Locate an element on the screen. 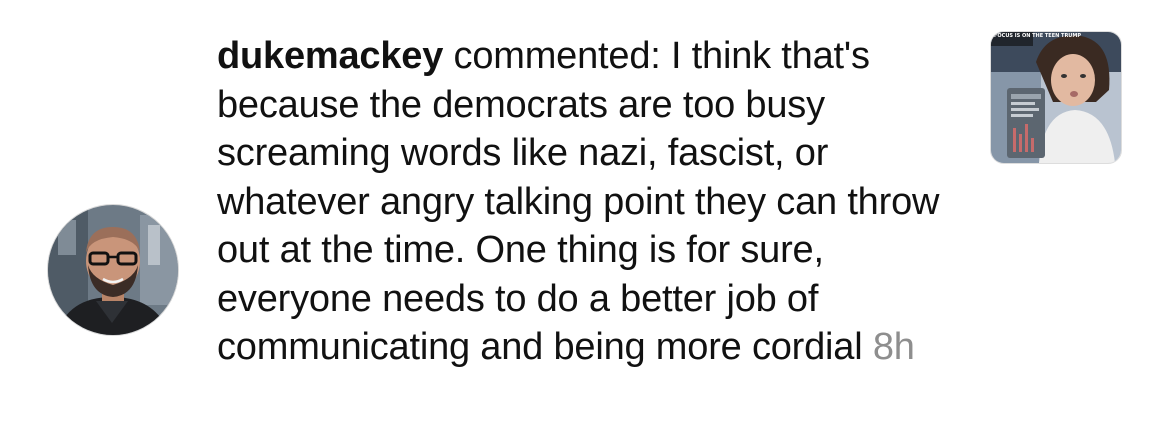  action-text: commented: is located at coordinates (557, 56).